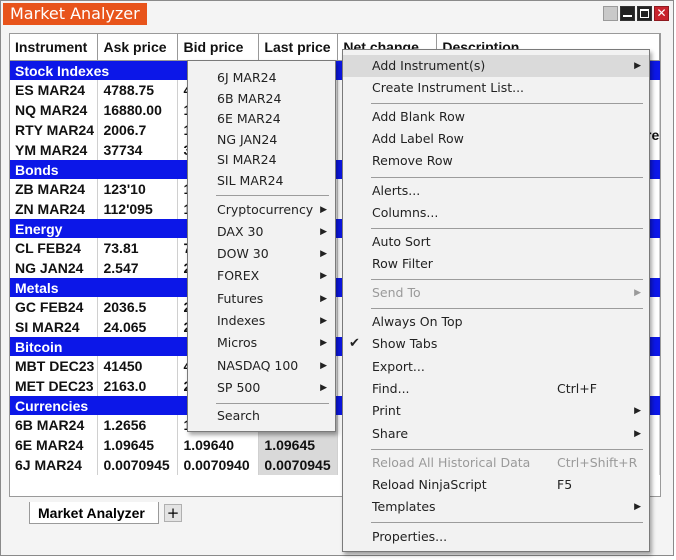 The image size is (676, 560). I want to click on menu-item-reload-ninjascript: Reload NinjaScript F5, so click(496, 485).